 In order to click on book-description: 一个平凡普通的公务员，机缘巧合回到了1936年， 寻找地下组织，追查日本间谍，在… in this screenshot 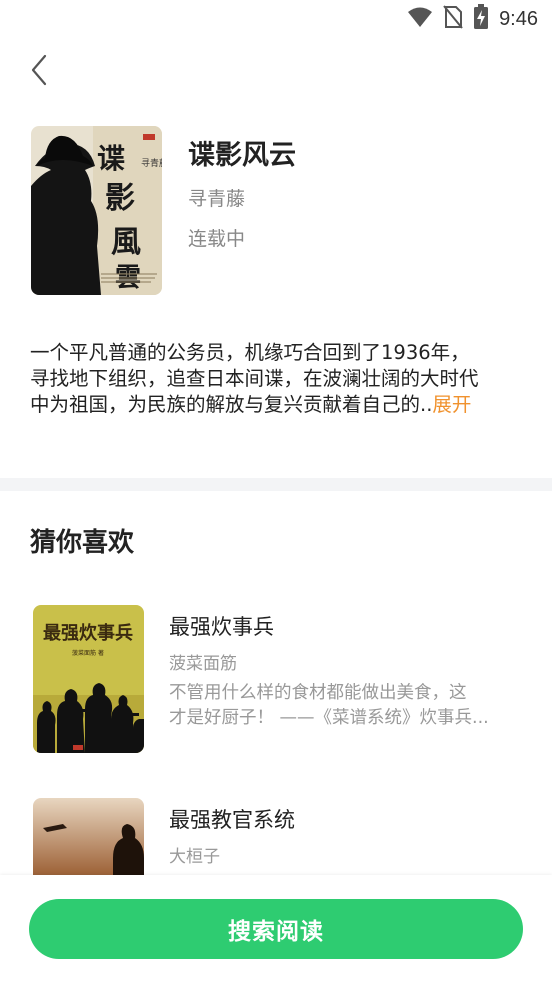, I will do `click(280, 379)`.